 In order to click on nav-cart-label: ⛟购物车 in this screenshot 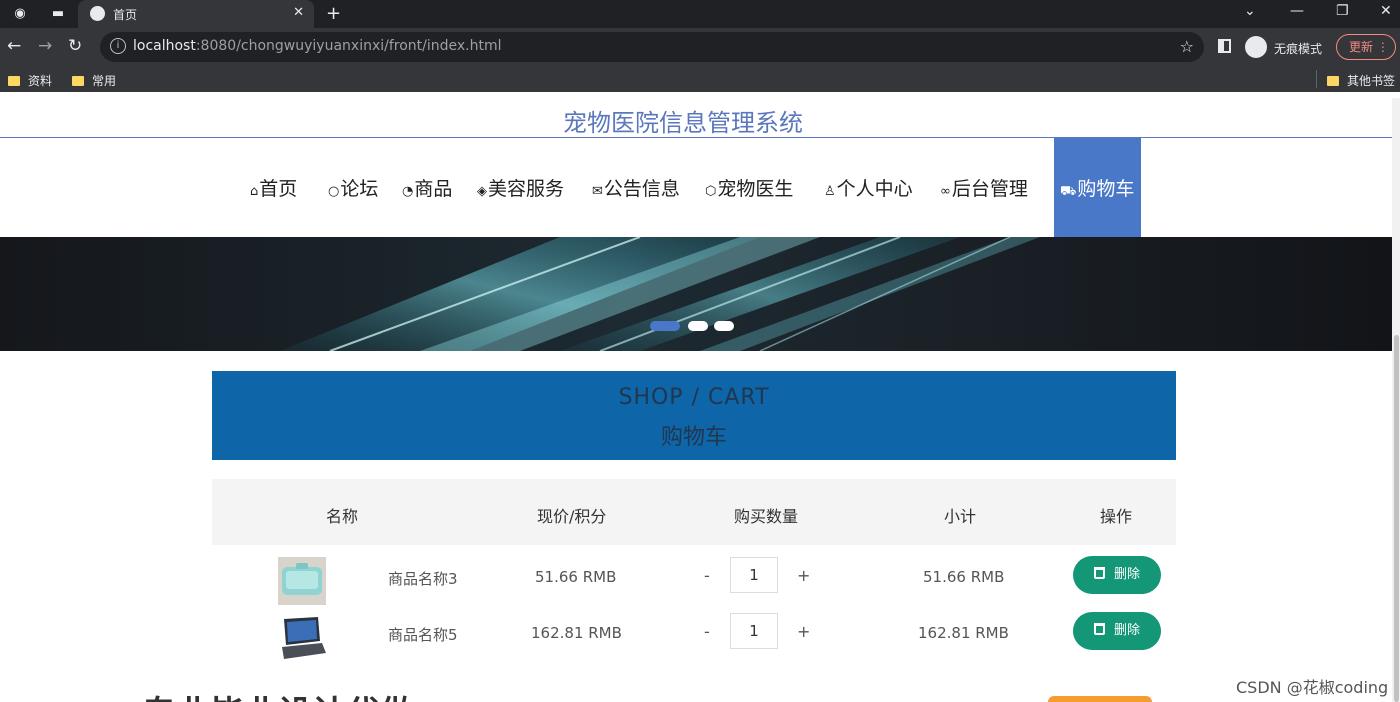, I will do `click(1097, 189)`.